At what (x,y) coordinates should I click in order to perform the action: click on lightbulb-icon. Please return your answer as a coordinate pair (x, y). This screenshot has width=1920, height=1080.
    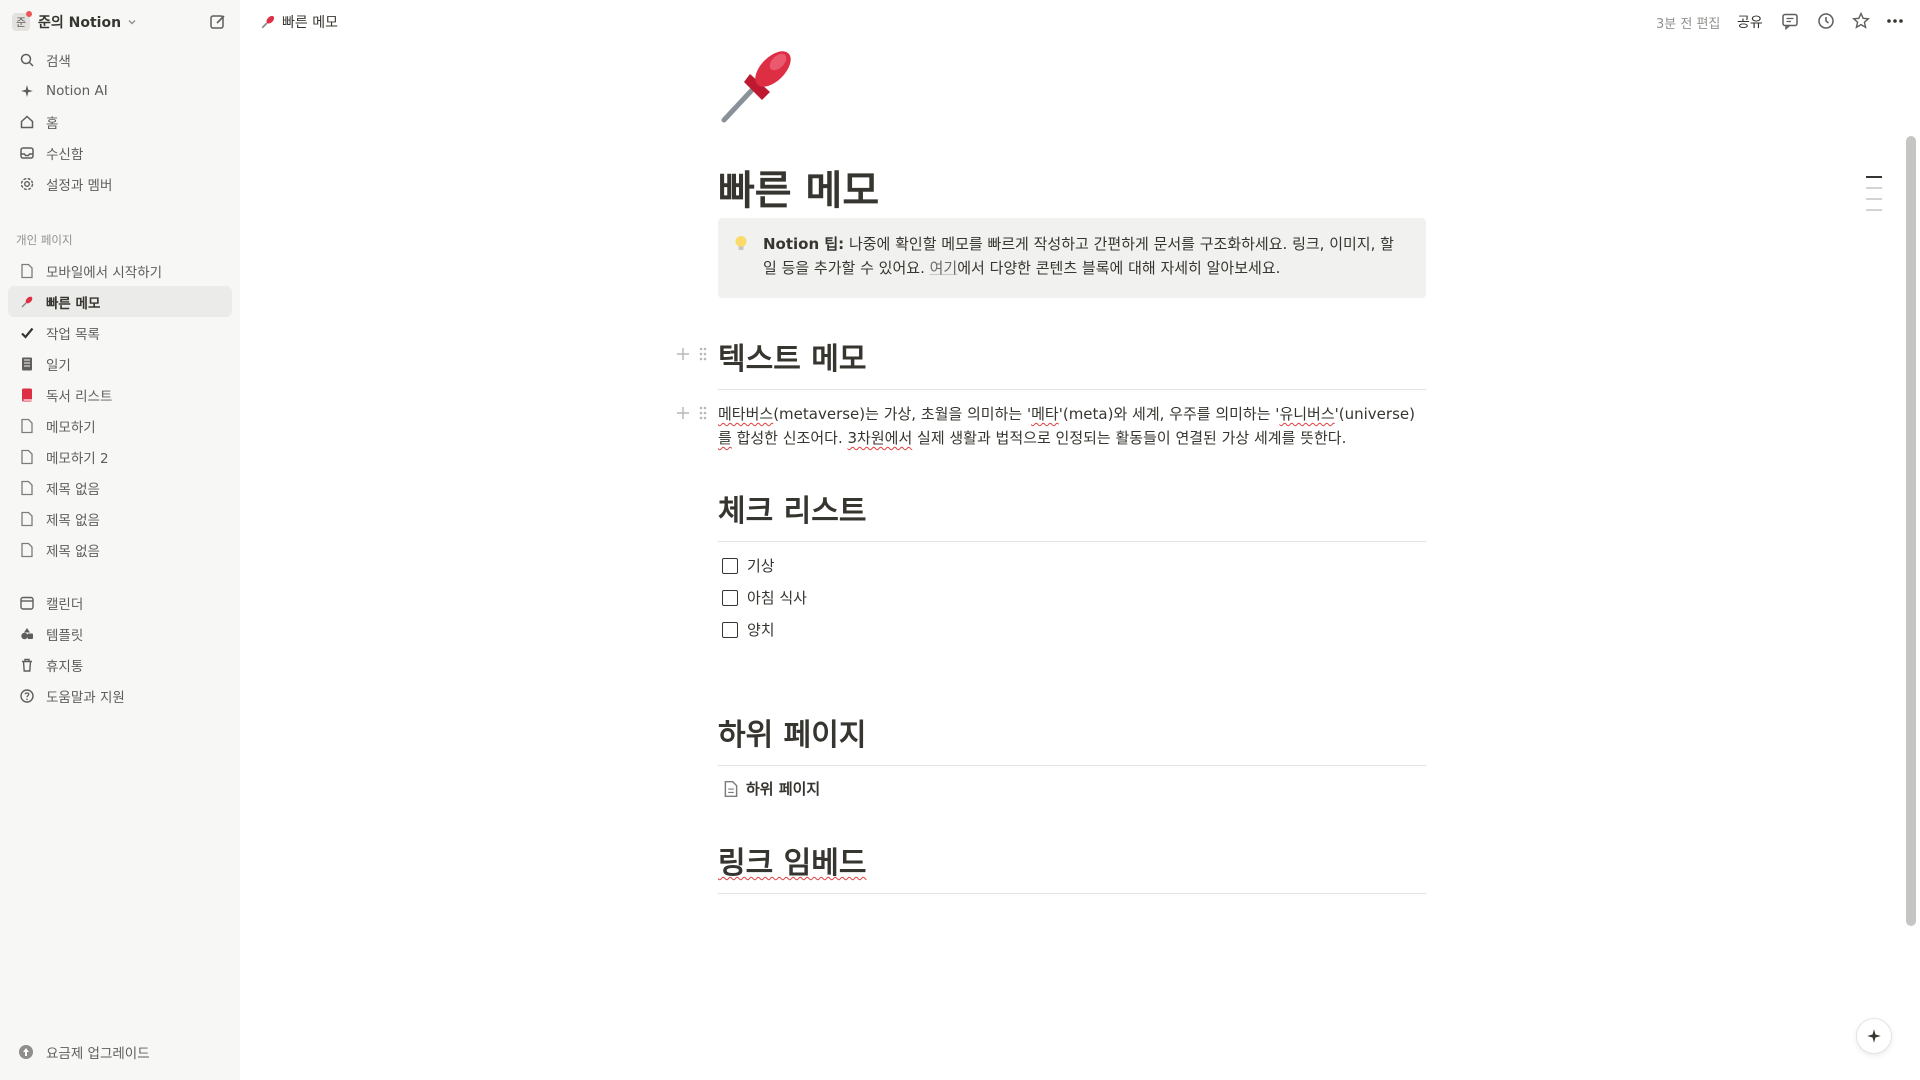
    Looking at the image, I should click on (741, 243).